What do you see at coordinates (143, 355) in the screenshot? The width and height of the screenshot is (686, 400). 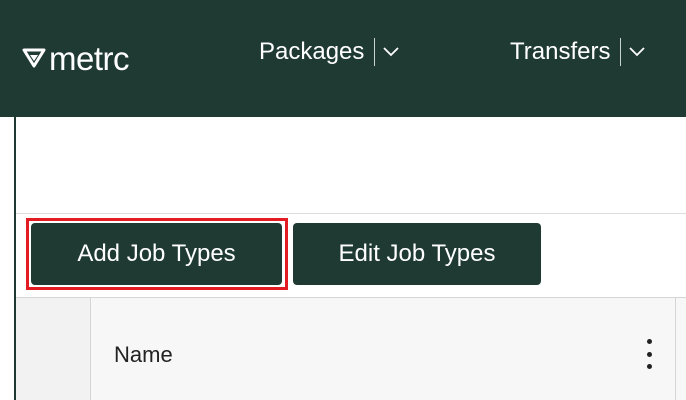 I see `column-header-name: Name` at bounding box center [143, 355].